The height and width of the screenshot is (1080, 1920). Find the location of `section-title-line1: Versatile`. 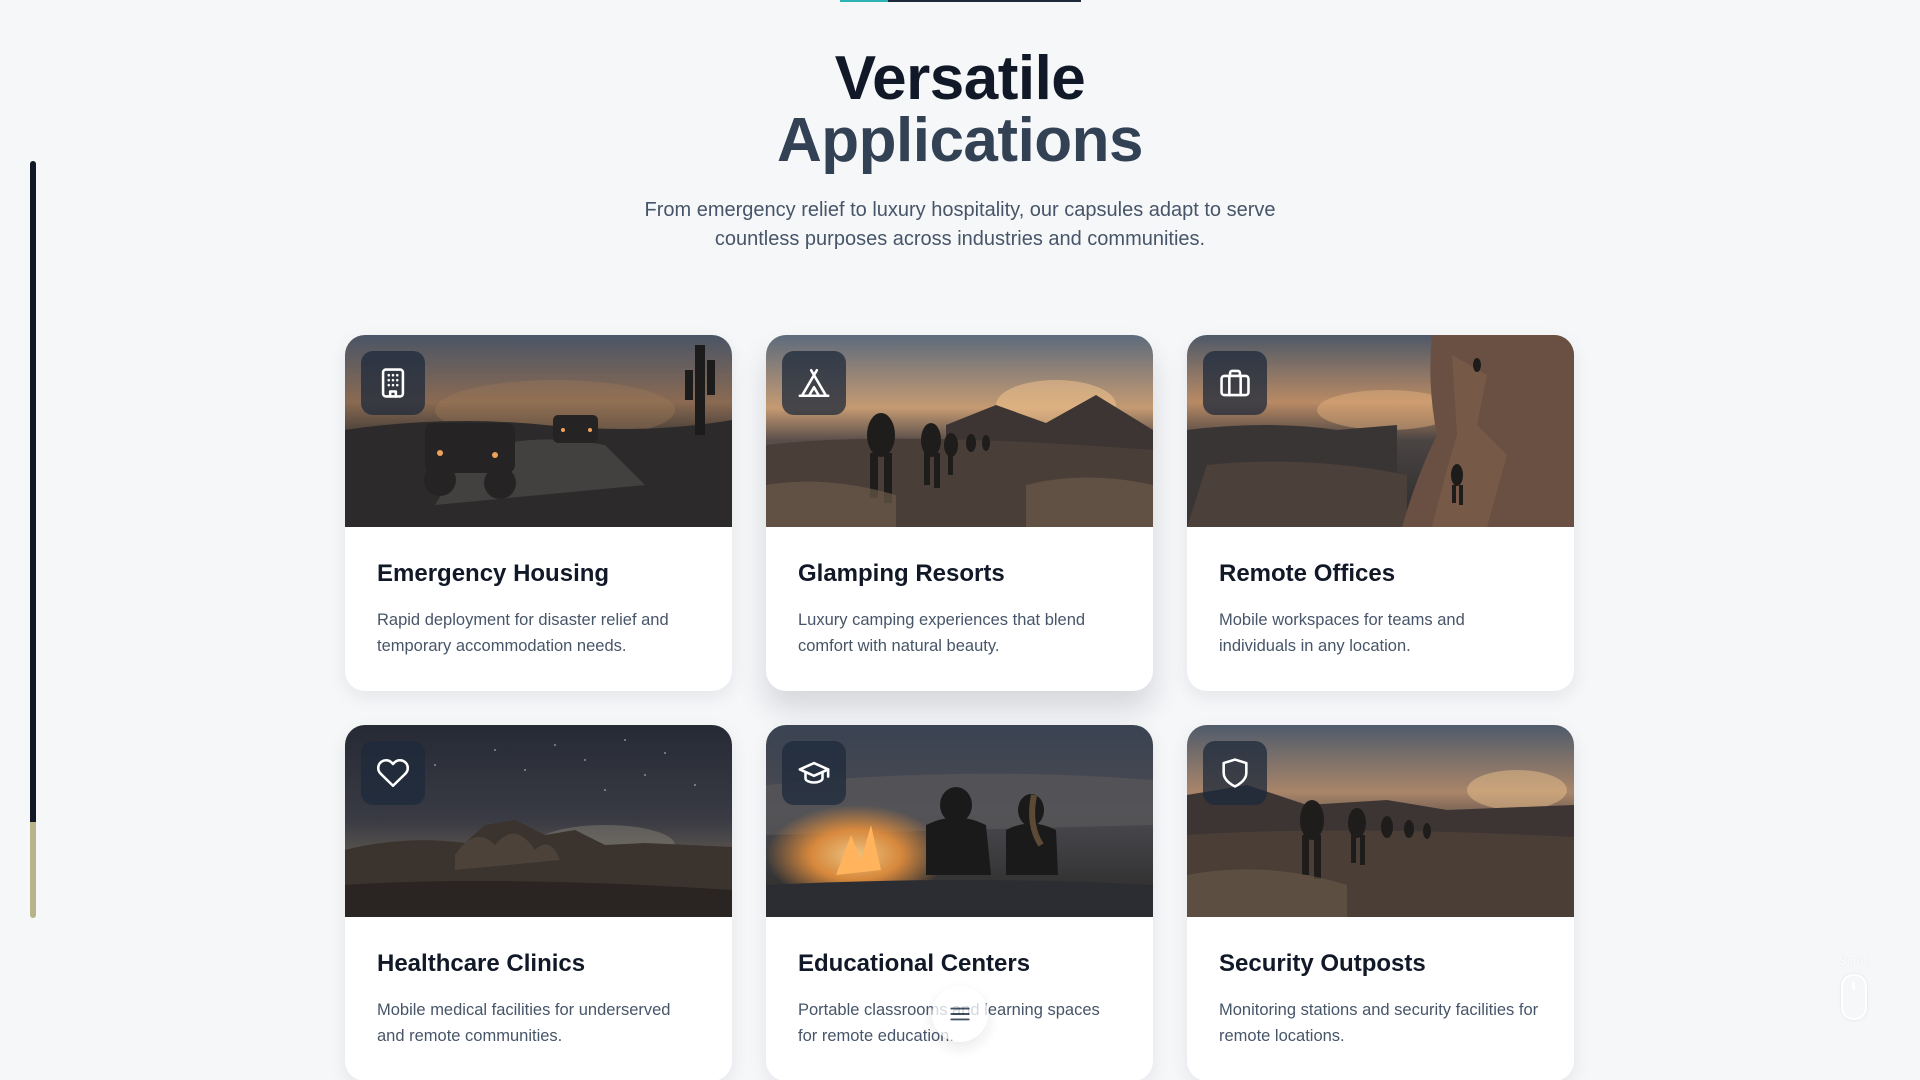

section-title-line1: Versatile is located at coordinates (960, 78).